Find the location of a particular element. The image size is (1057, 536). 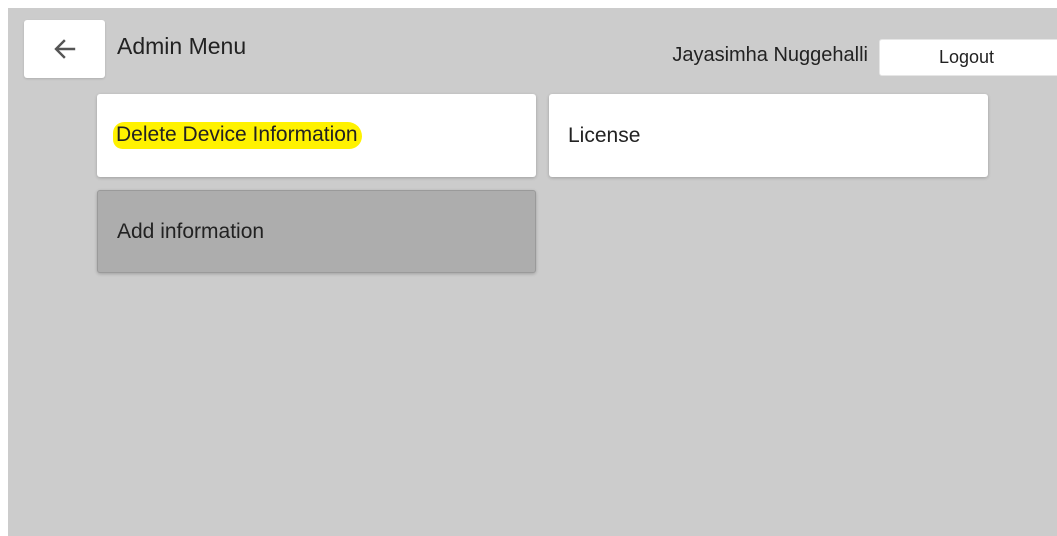

menu-item-label: License is located at coordinates (604, 135).